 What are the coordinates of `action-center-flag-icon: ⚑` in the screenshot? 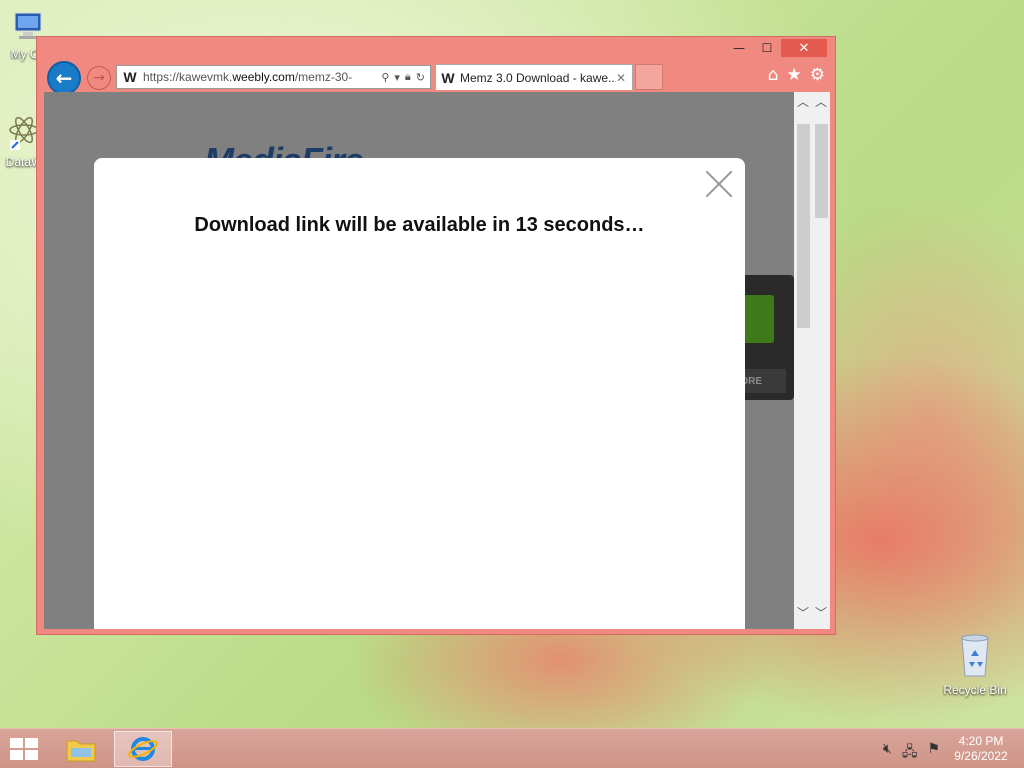 It's located at (933, 753).